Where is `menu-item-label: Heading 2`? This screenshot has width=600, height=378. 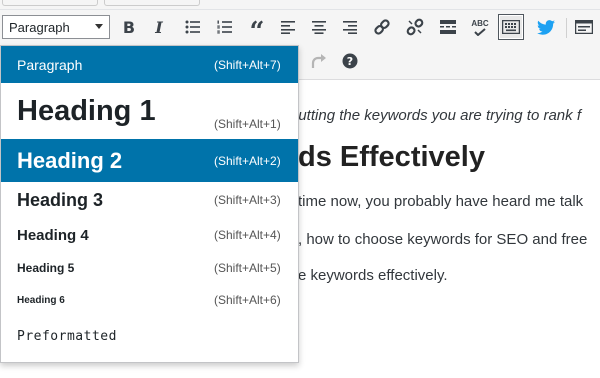
menu-item-label: Heading 2 is located at coordinates (70, 160).